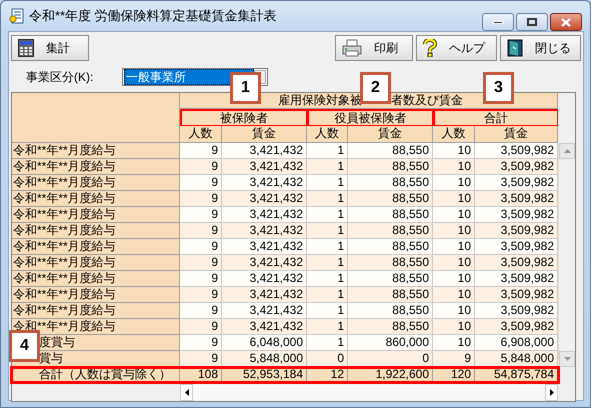 This screenshot has height=408, width=591. I want to click on toolbar-button: 印刷, so click(374, 48).